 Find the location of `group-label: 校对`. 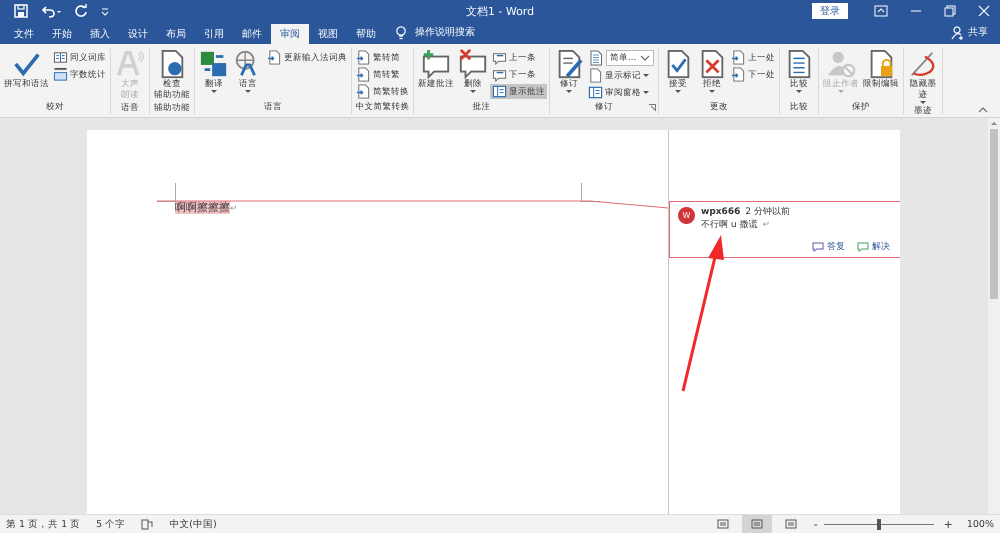

group-label: 校对 is located at coordinates (55, 107).